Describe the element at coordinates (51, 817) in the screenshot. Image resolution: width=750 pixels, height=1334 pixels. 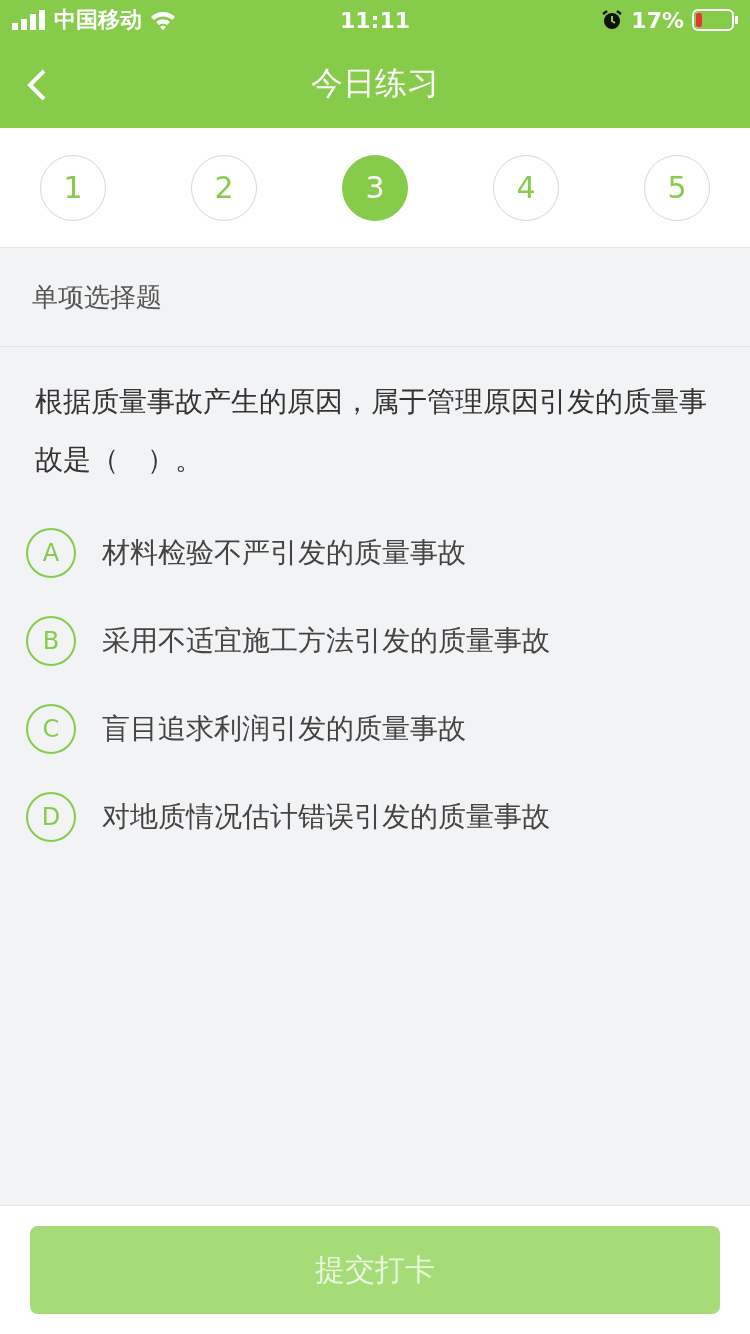
I see `option-letter: D` at that location.